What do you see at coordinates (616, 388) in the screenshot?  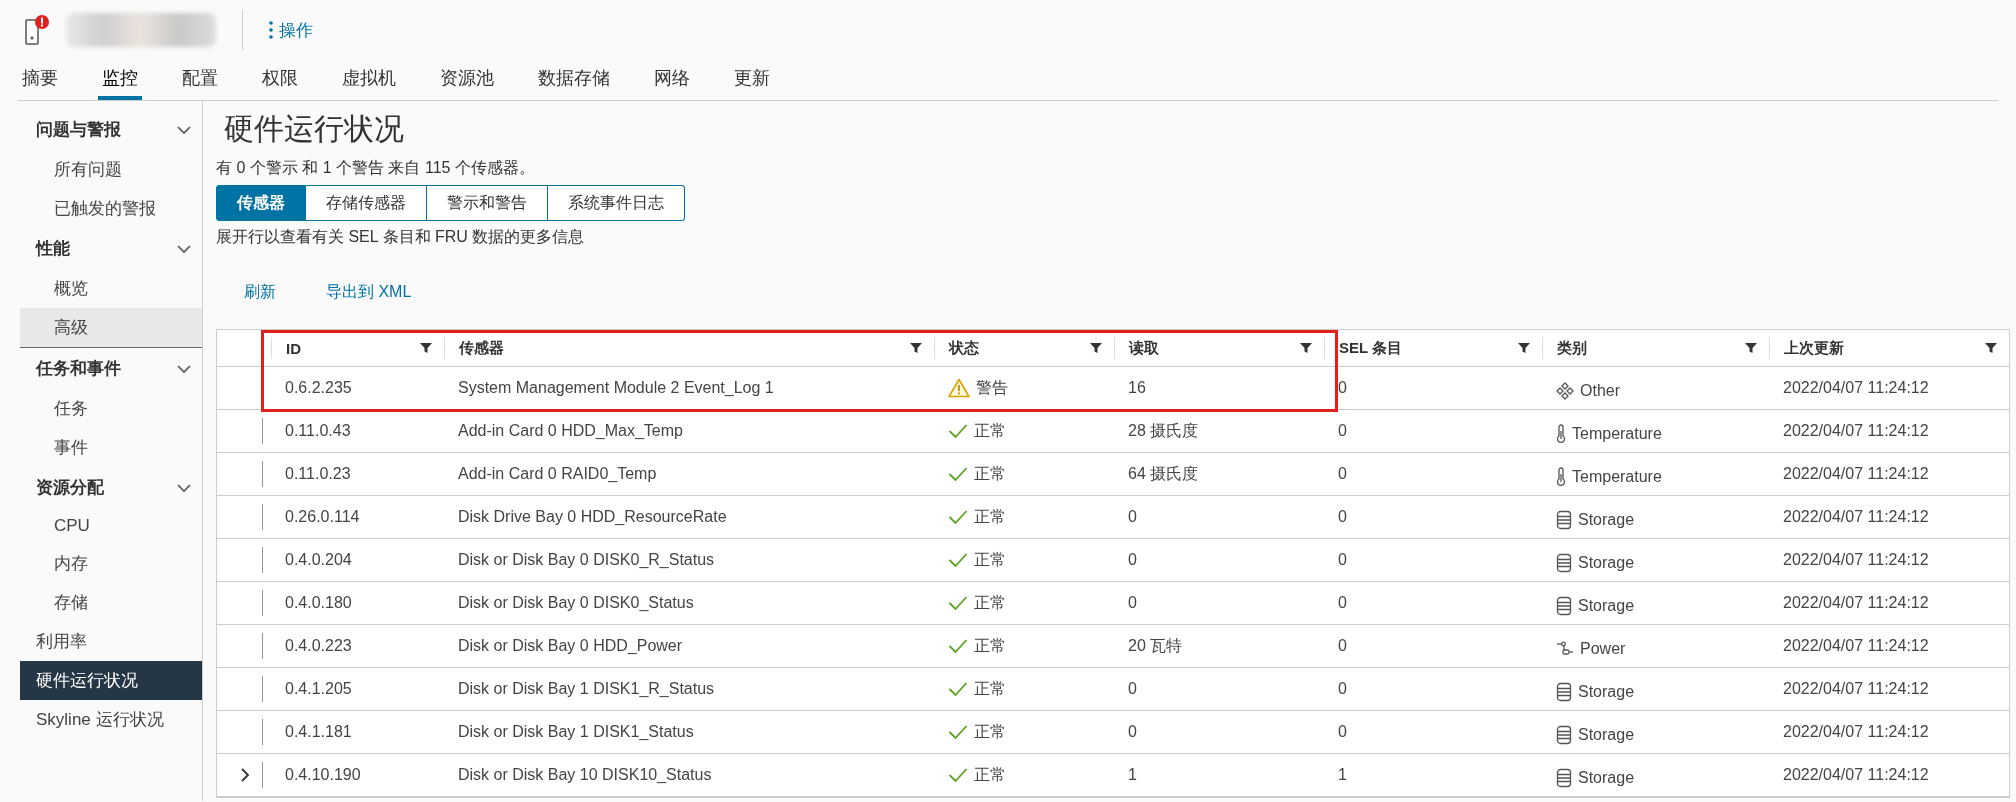 I see `table-cell-text: System Management Module 2 Event_Log 1` at bounding box center [616, 388].